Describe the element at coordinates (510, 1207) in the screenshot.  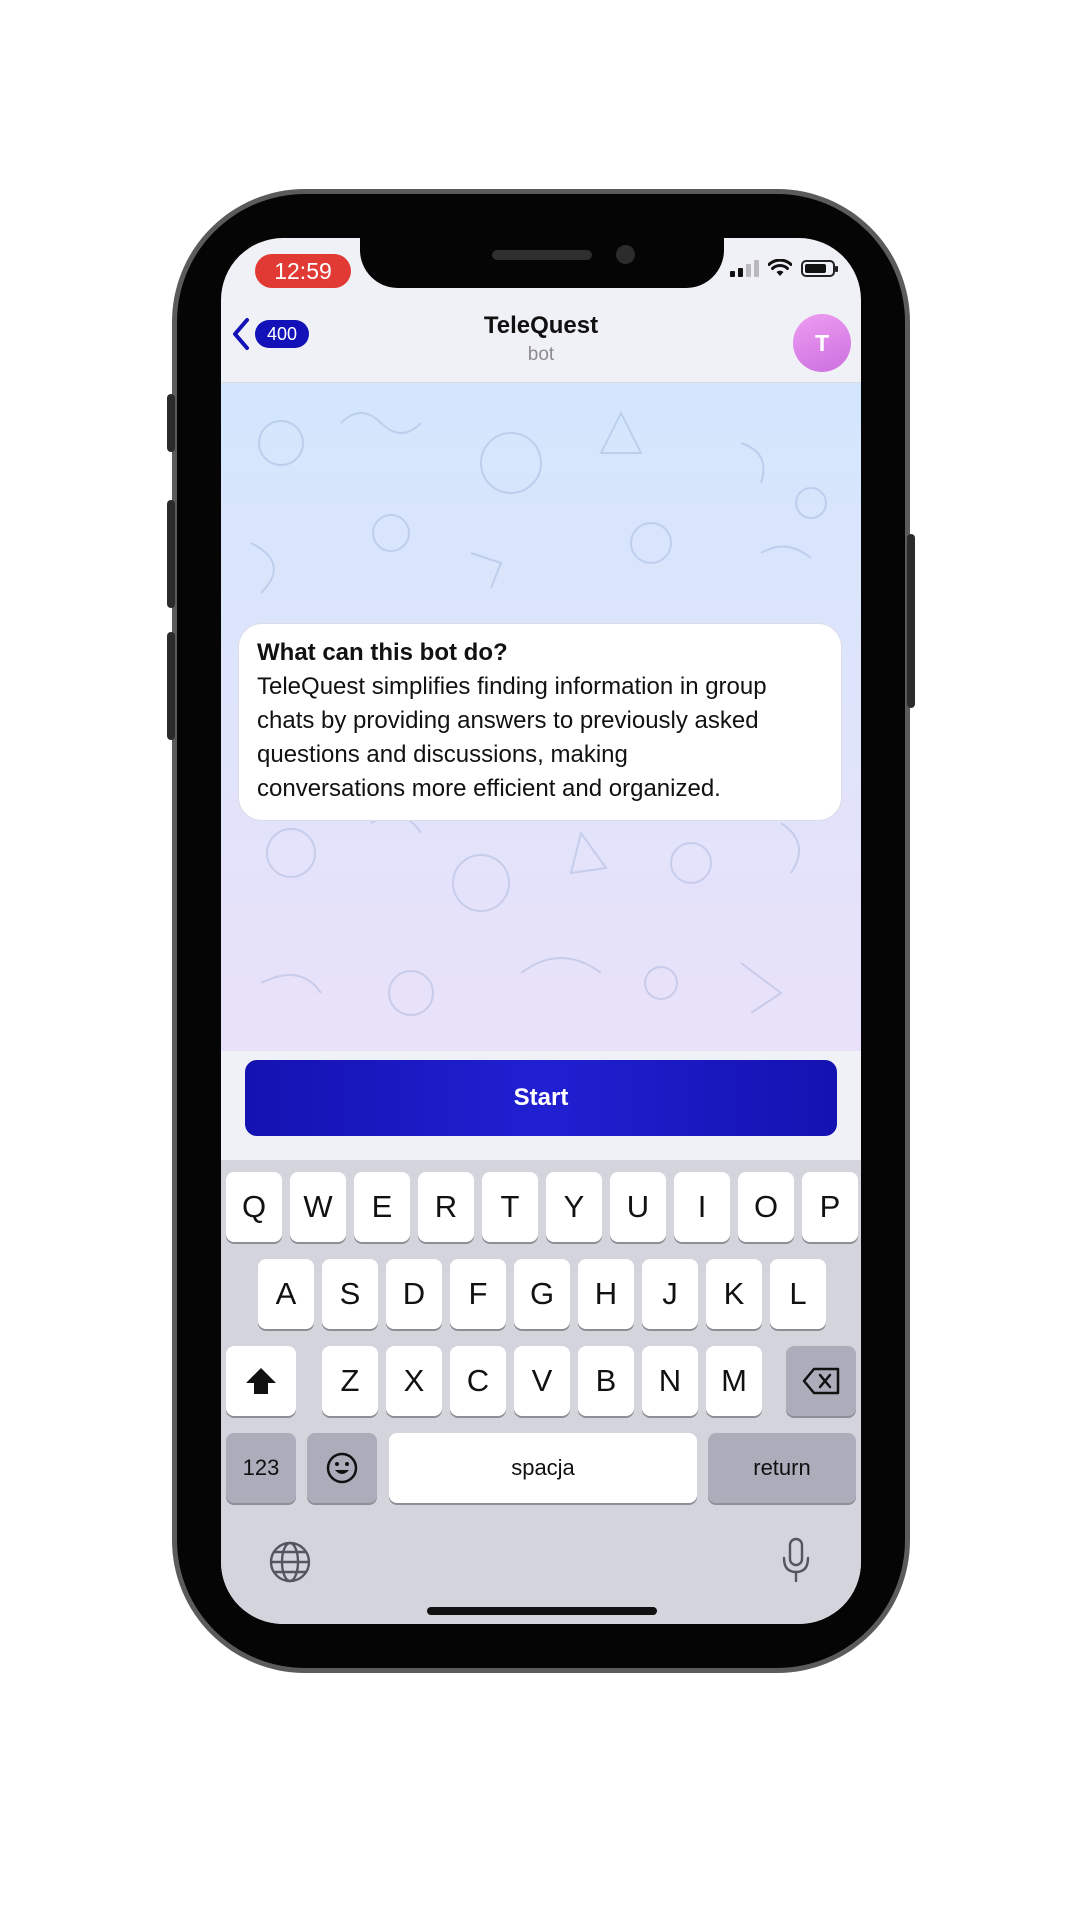
I see `key-t: T` at that location.